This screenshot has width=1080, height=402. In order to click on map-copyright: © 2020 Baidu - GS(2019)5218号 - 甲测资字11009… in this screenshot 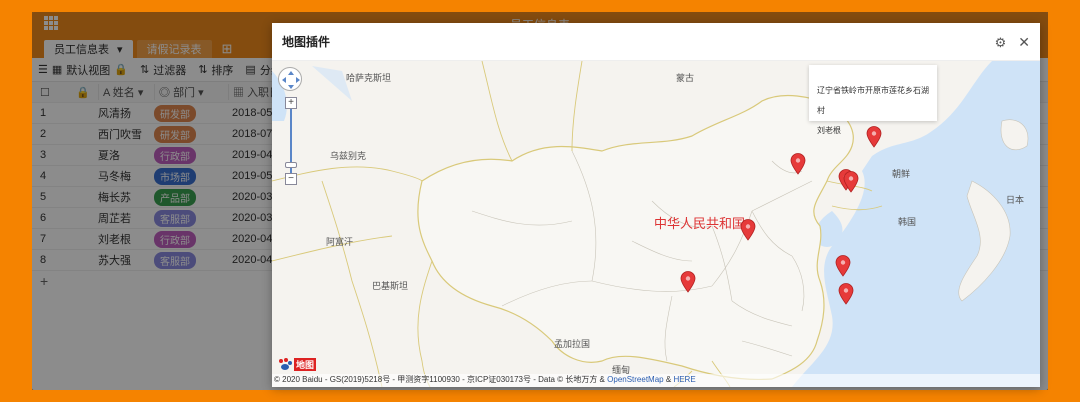, I will do `click(656, 380)`.